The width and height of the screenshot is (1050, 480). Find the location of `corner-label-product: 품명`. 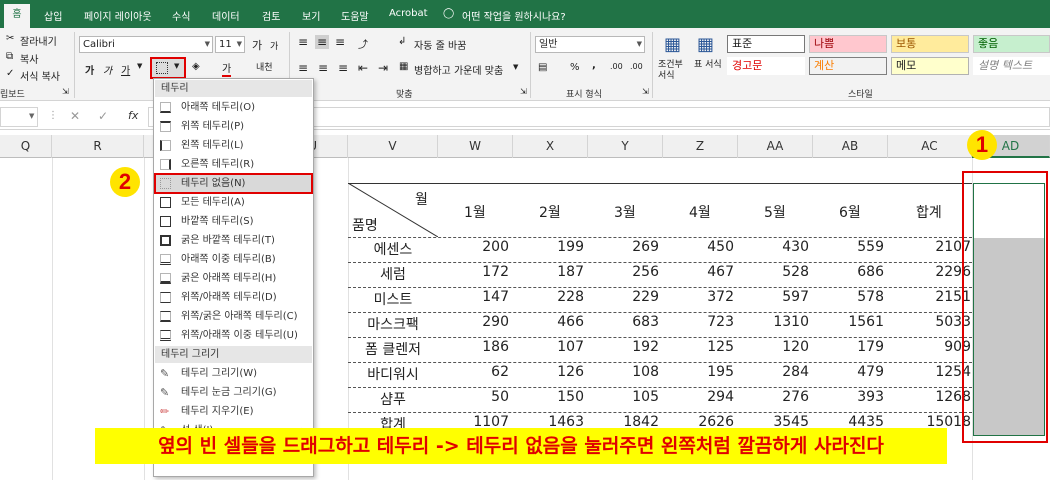

corner-label-product: 품명 is located at coordinates (365, 226).